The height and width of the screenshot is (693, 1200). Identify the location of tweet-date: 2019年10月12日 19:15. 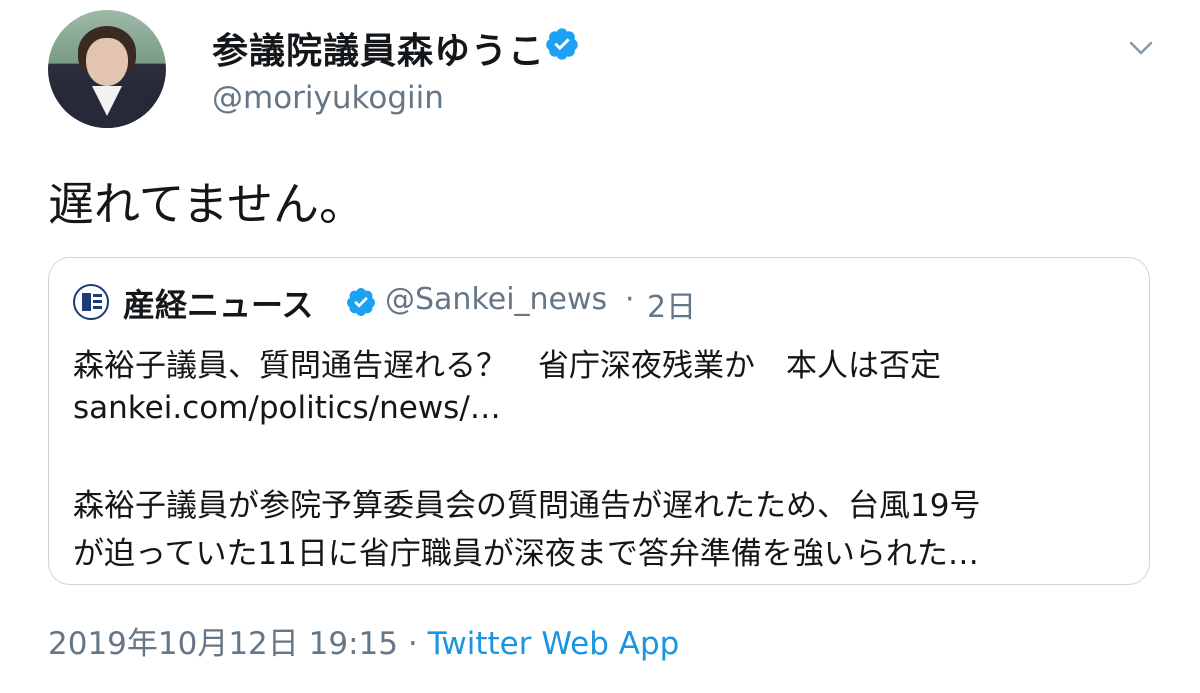
(223, 644).